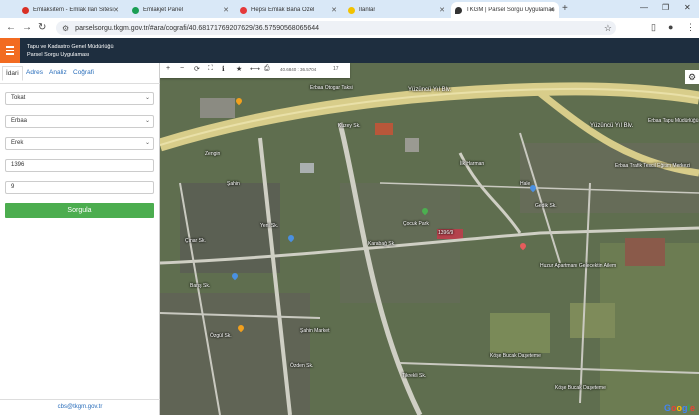 The width and height of the screenshot is (699, 415). I want to click on hamburger-menu-icon, so click(10, 50).